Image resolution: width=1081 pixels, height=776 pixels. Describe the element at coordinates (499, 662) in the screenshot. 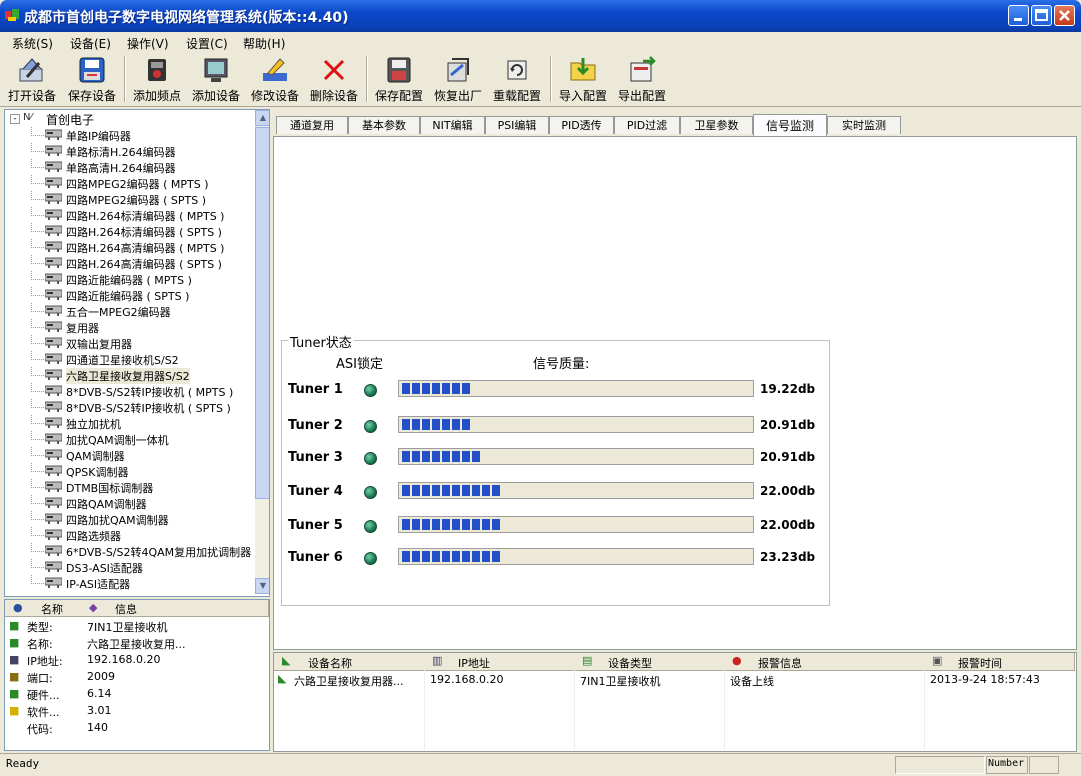

I see `col-ip-address: ▥ IP地址` at that location.